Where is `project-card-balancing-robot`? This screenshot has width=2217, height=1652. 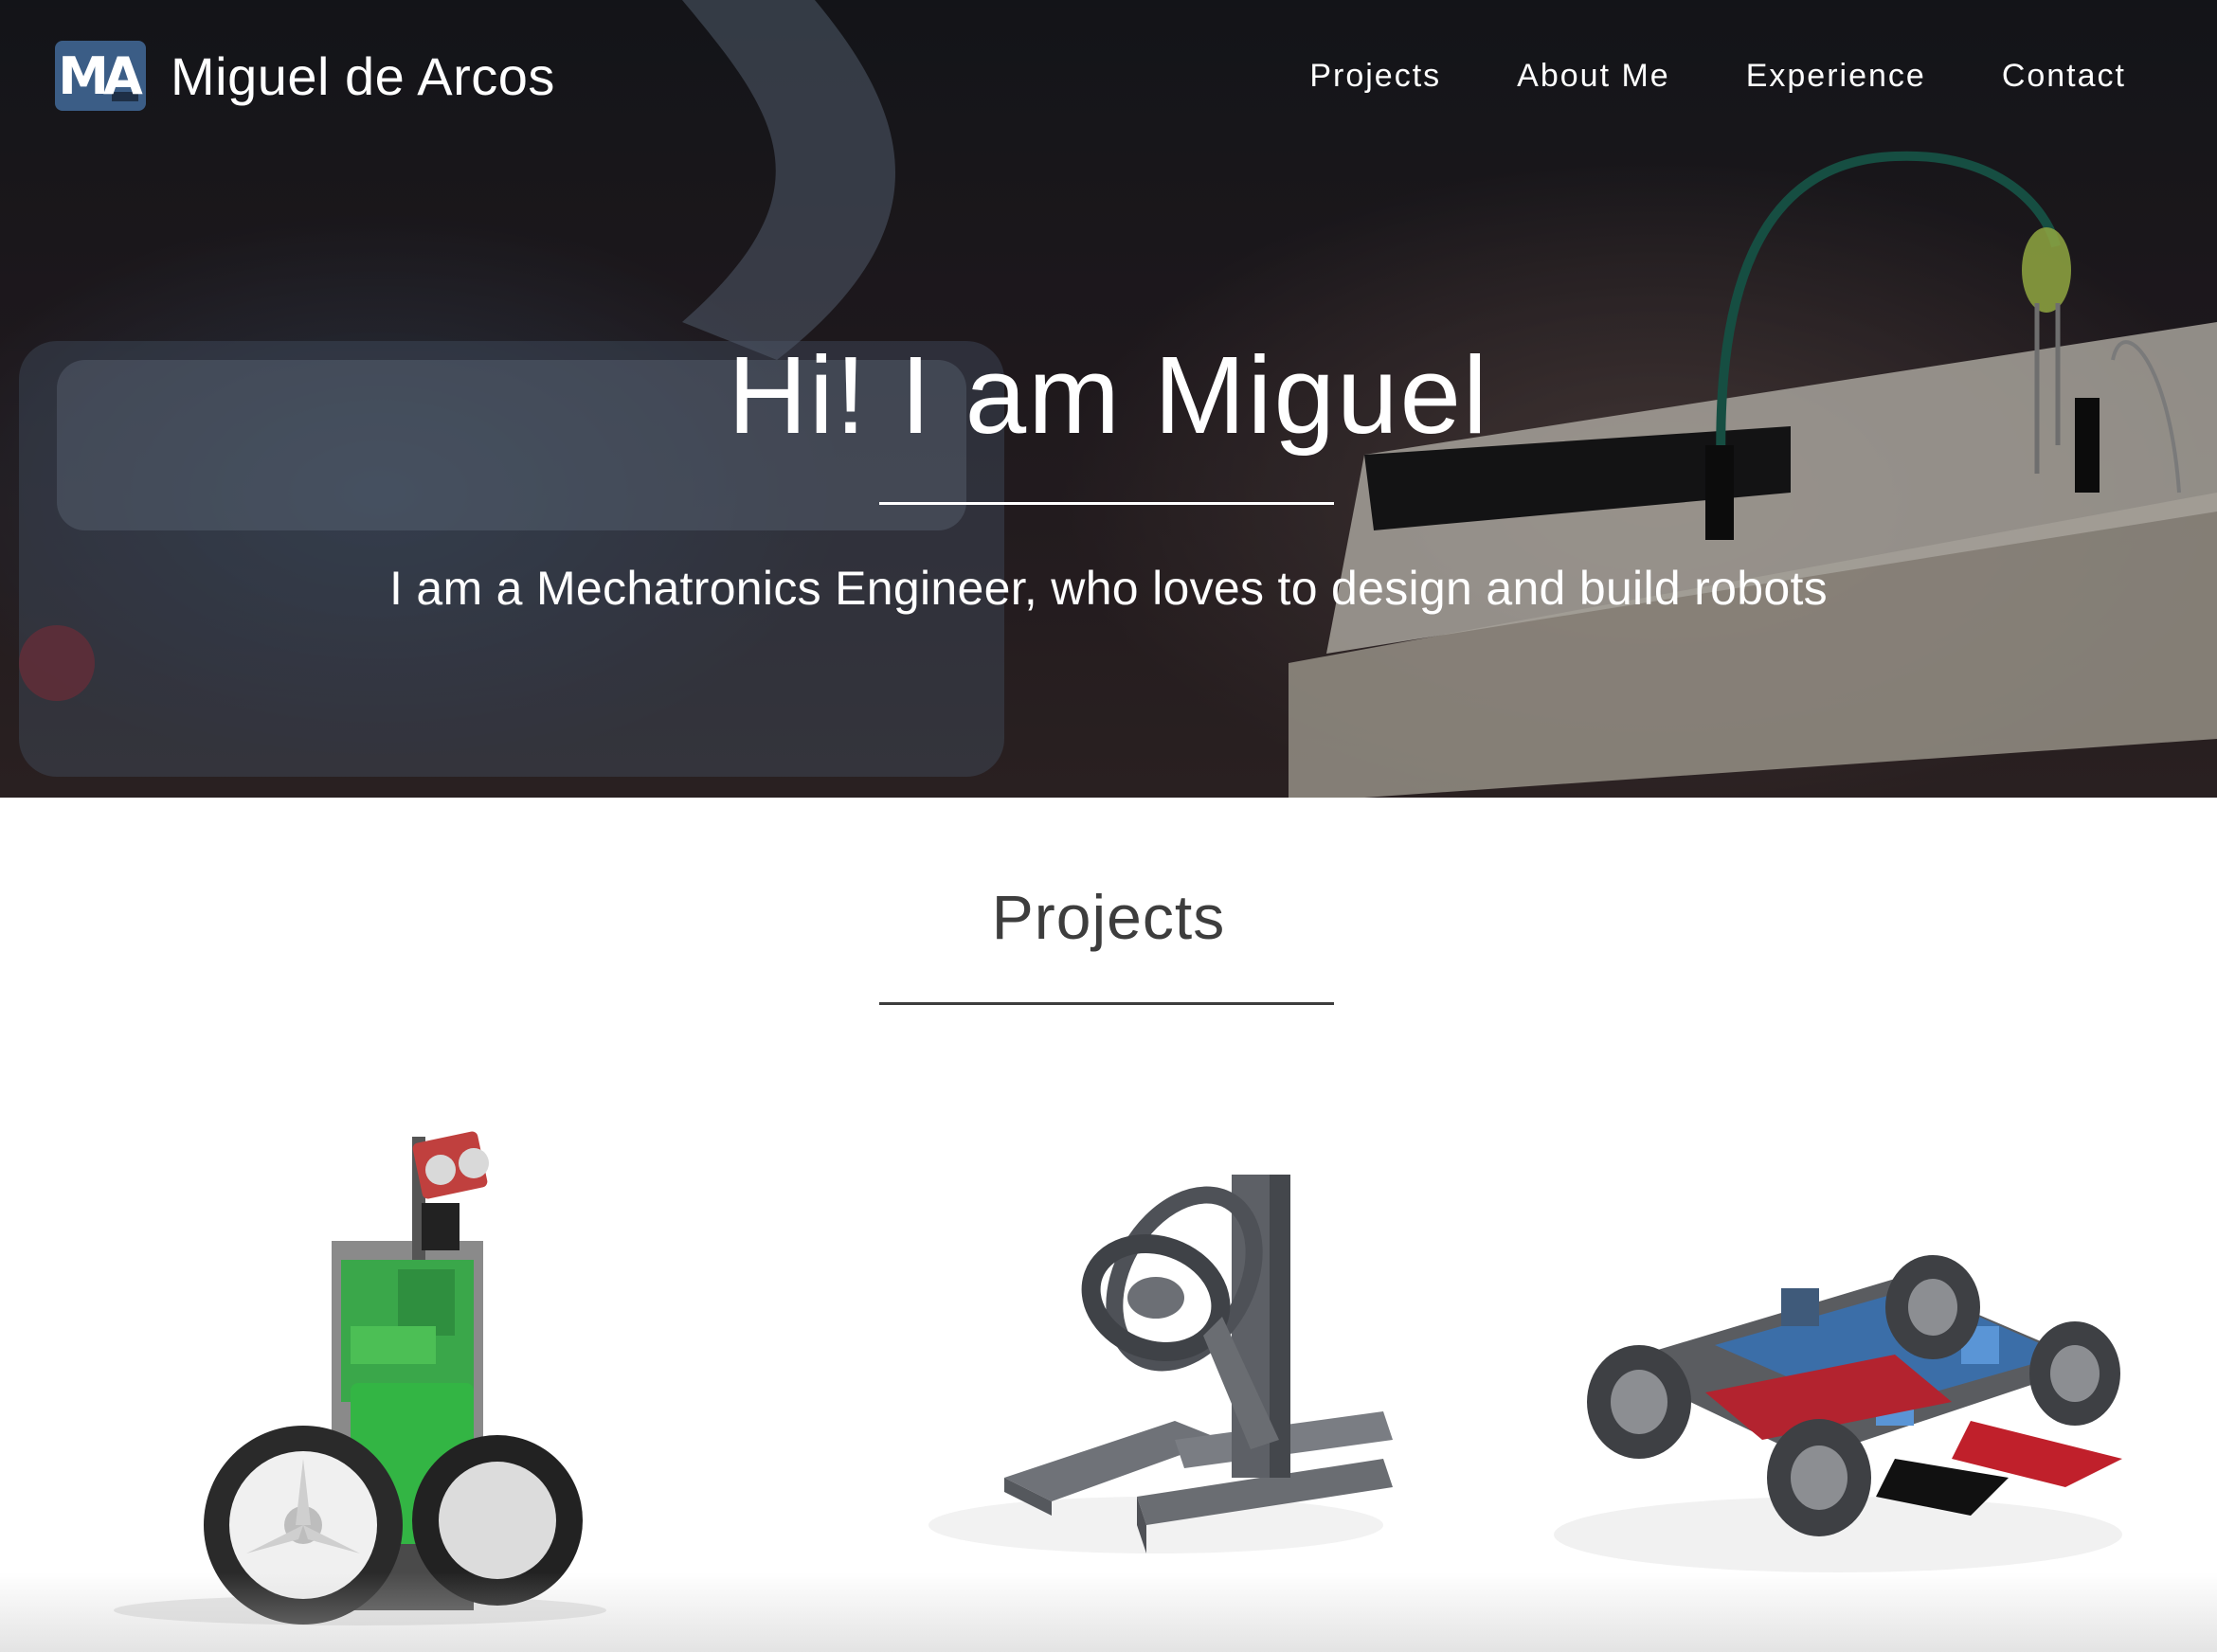 project-card-balancing-robot is located at coordinates (388, 1366).